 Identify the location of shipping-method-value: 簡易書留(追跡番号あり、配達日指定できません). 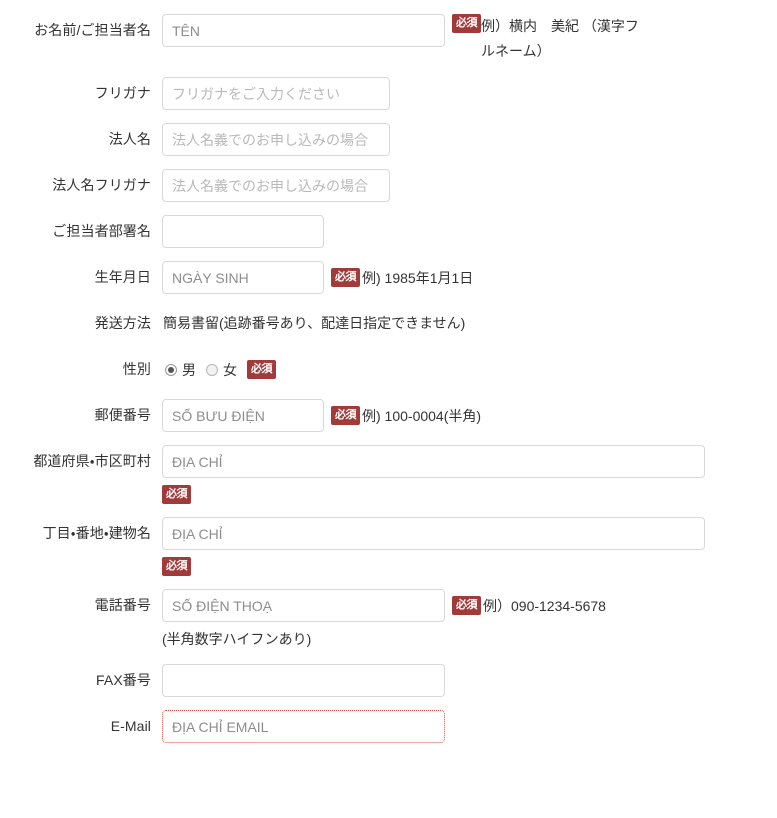
(314, 323).